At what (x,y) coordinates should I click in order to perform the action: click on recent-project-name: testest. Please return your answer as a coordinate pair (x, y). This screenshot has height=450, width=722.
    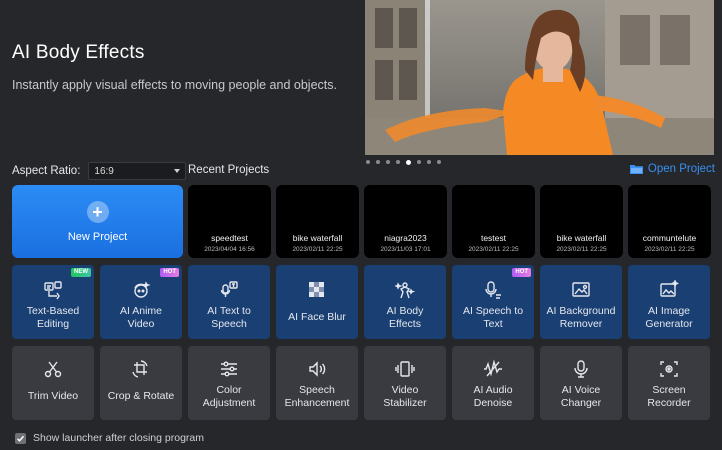
    Looking at the image, I should click on (493, 238).